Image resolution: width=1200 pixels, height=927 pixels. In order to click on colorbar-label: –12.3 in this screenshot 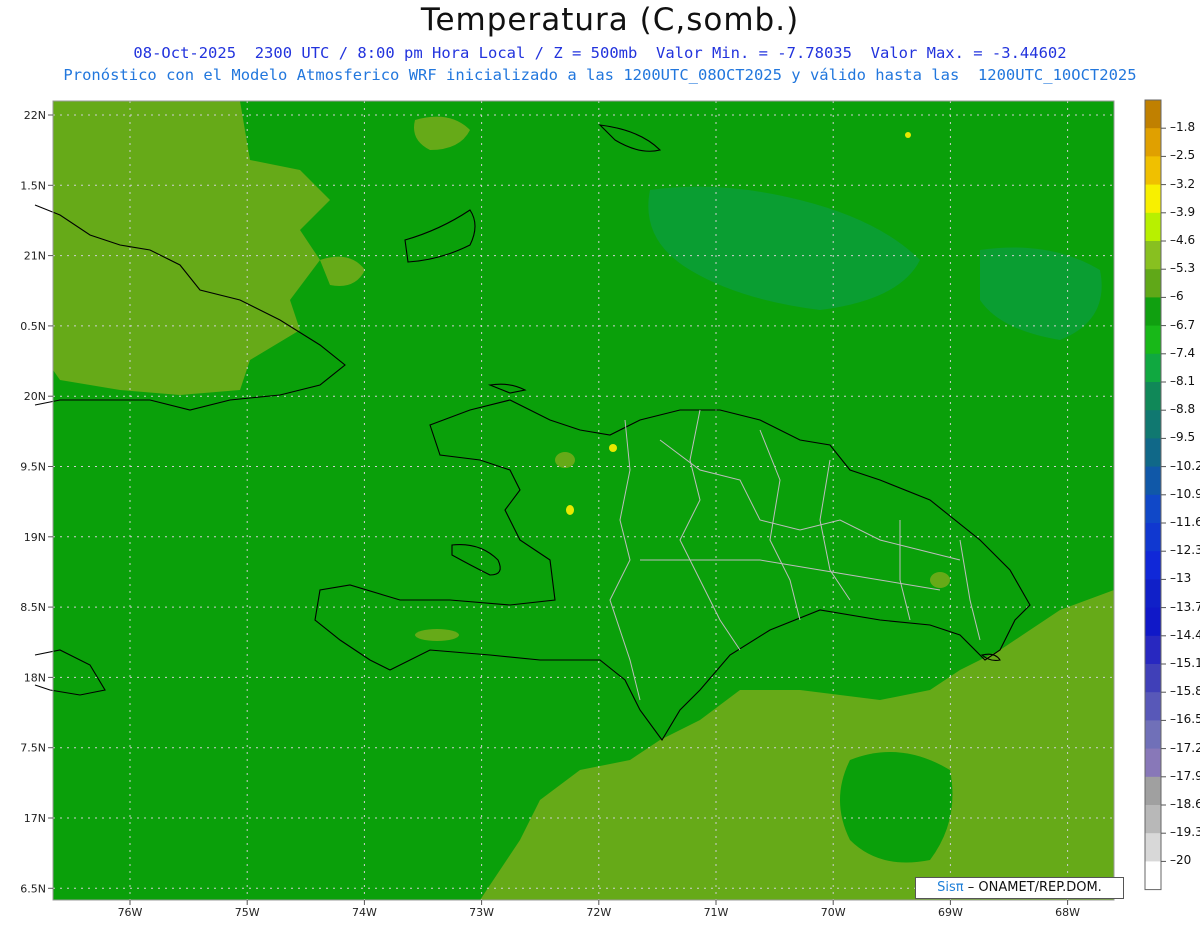, I will do `click(1185, 550)`.